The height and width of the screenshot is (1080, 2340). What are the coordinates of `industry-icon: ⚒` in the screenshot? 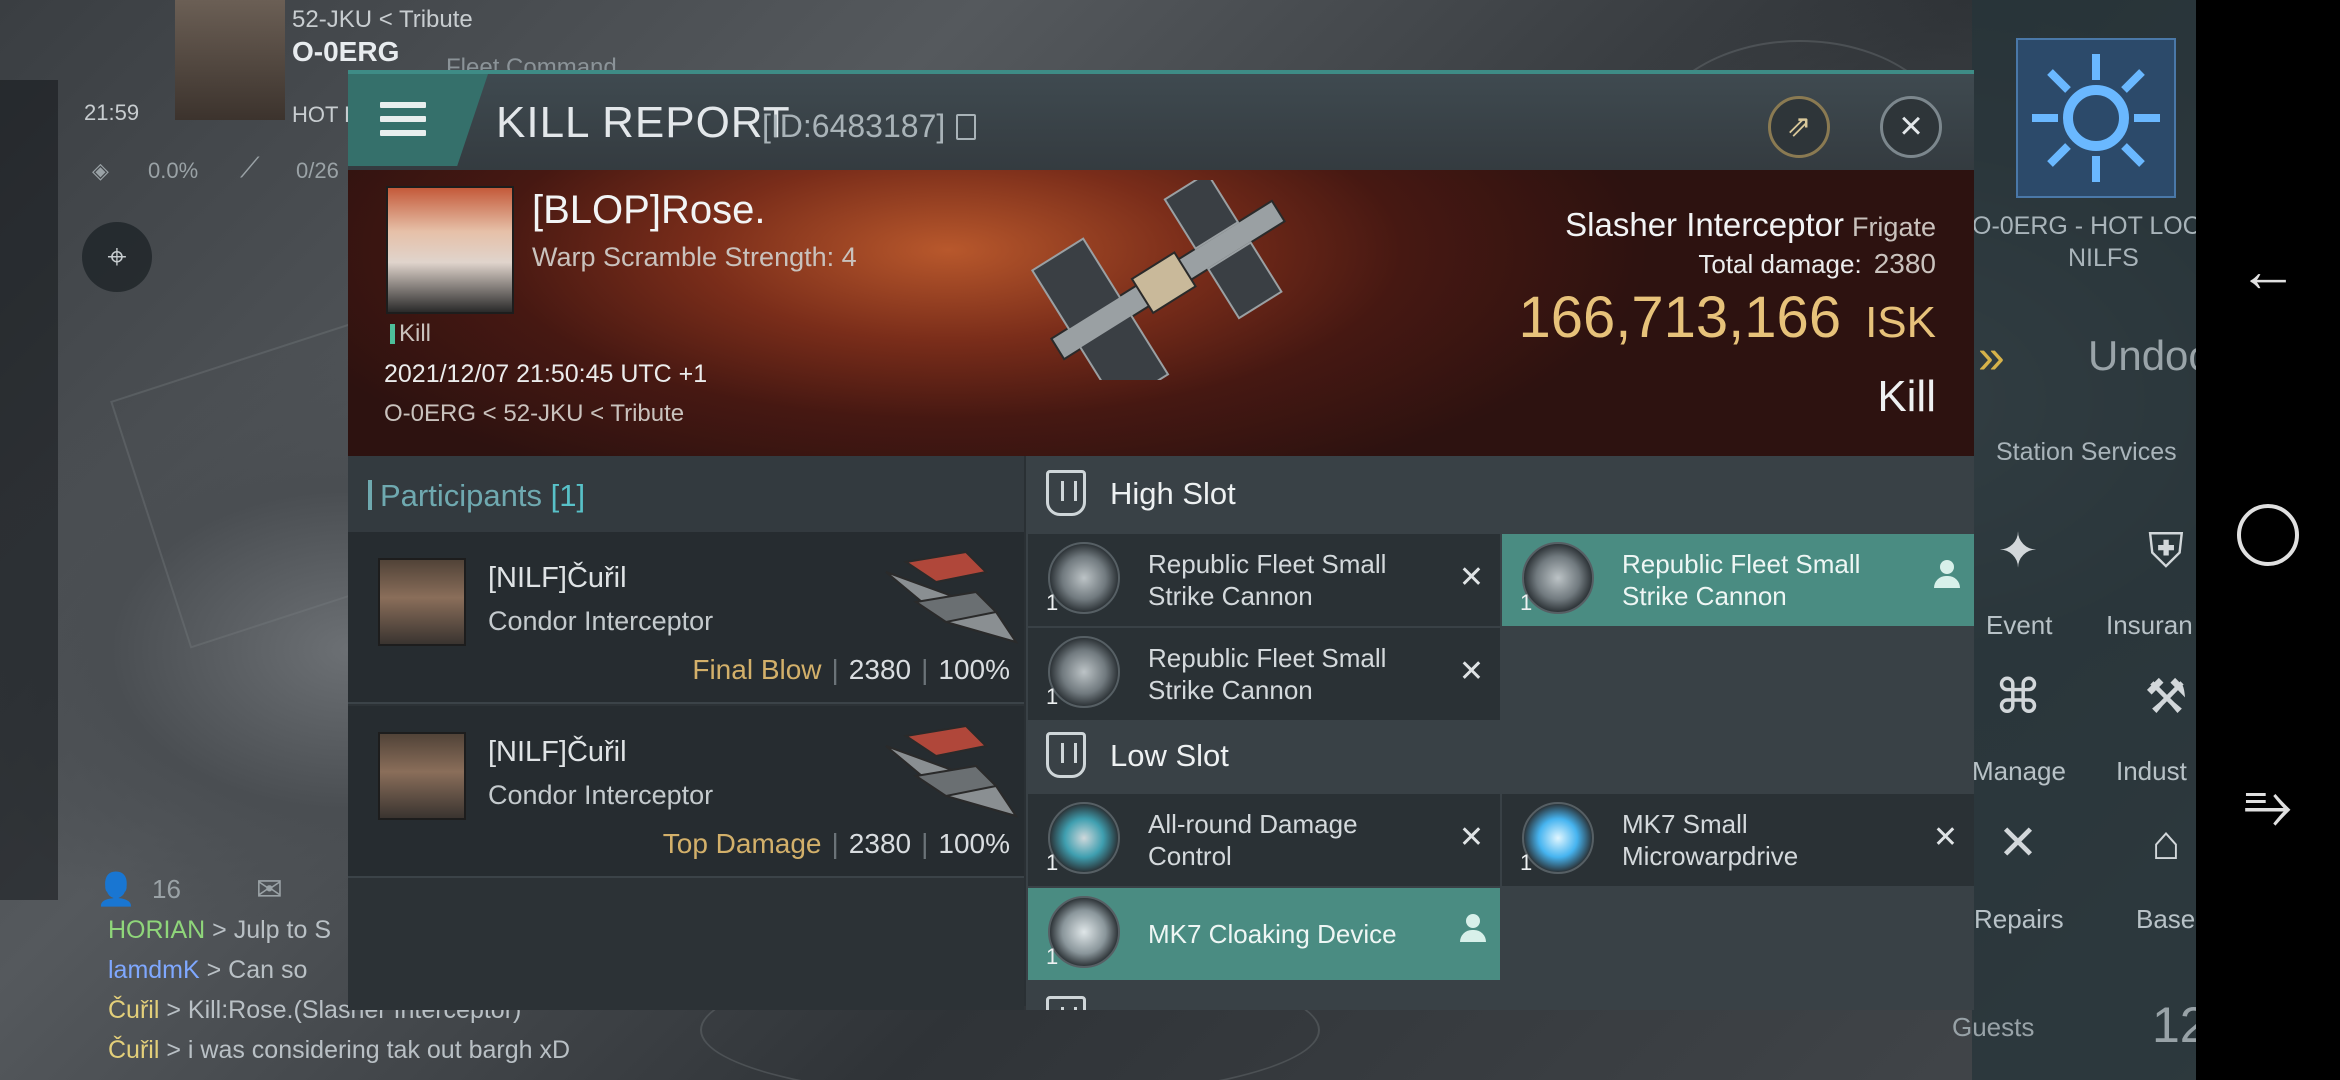 It's located at (2166, 698).